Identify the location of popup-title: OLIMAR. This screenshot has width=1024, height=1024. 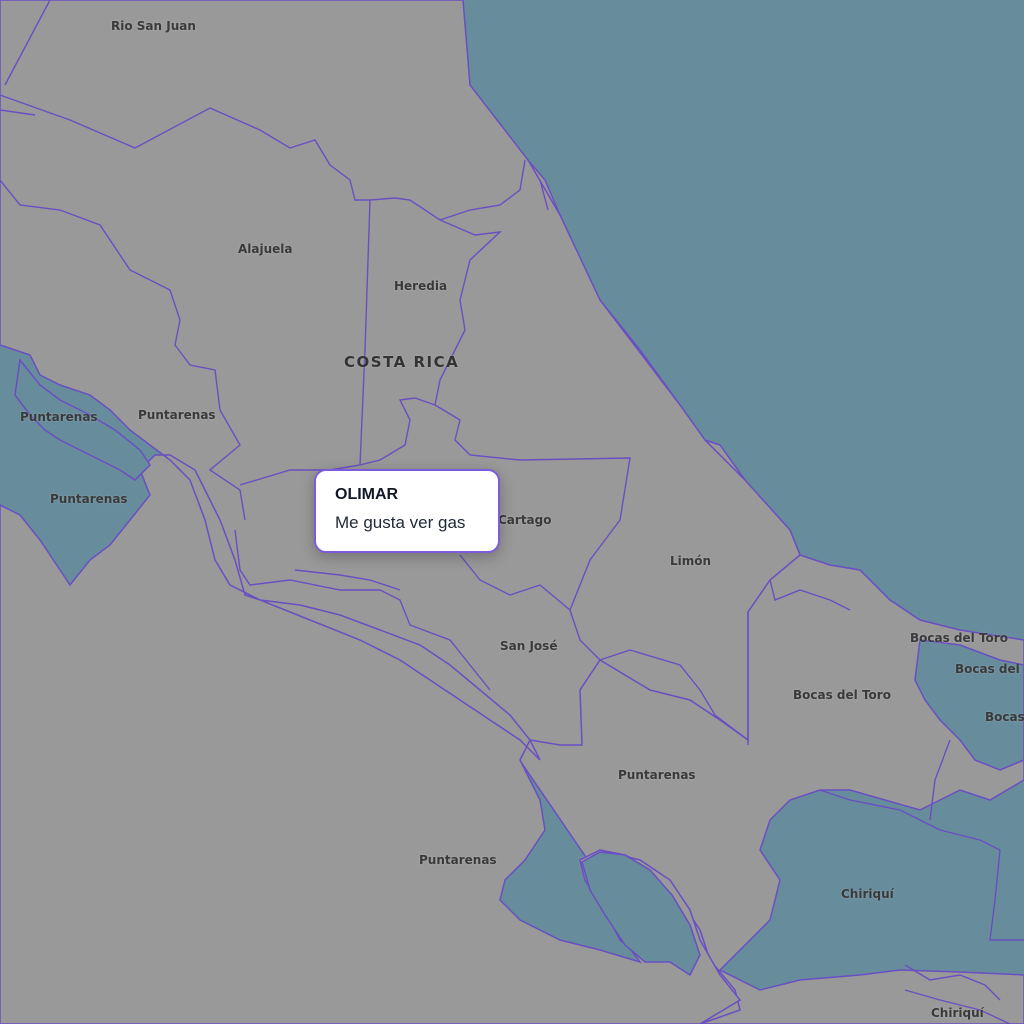
(367, 494).